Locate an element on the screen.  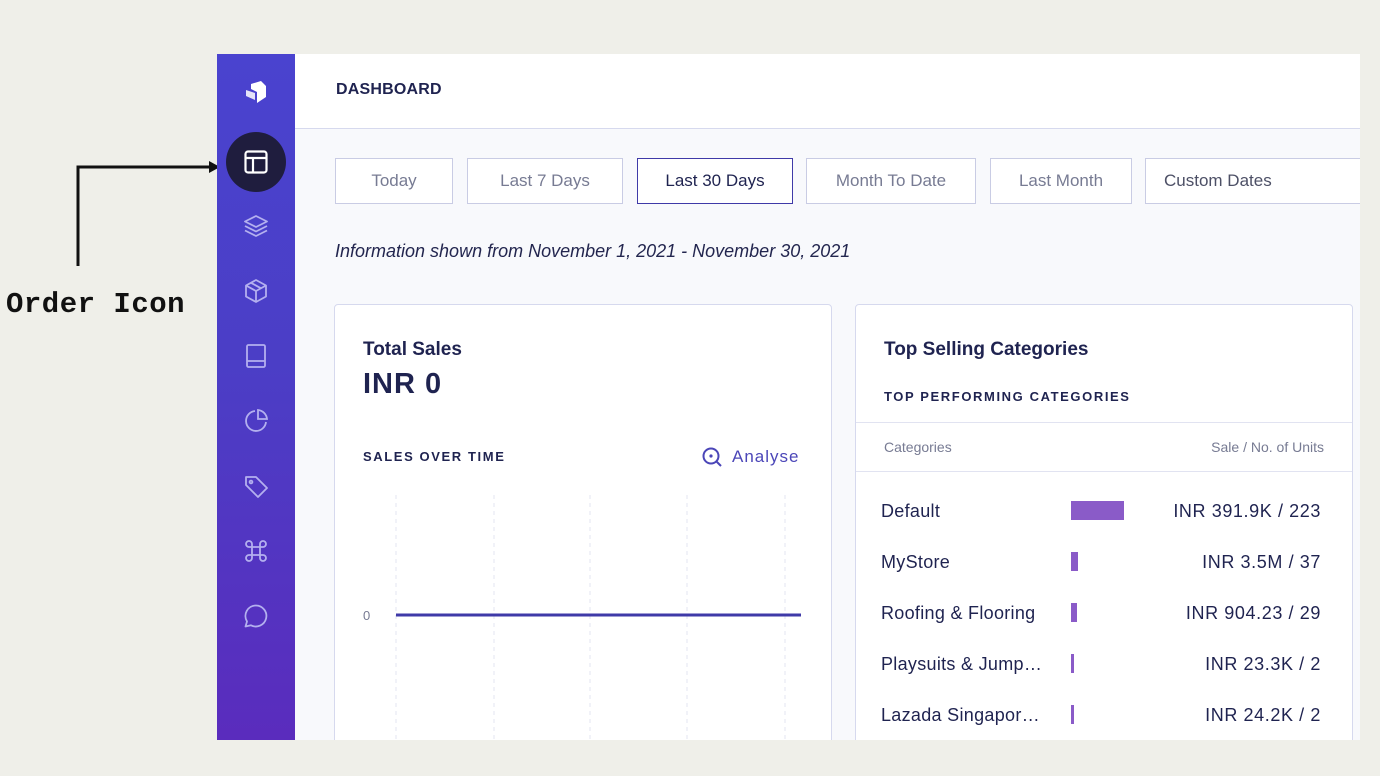
category-value: INR 904.23 / 29 is located at coordinates (1253, 613).